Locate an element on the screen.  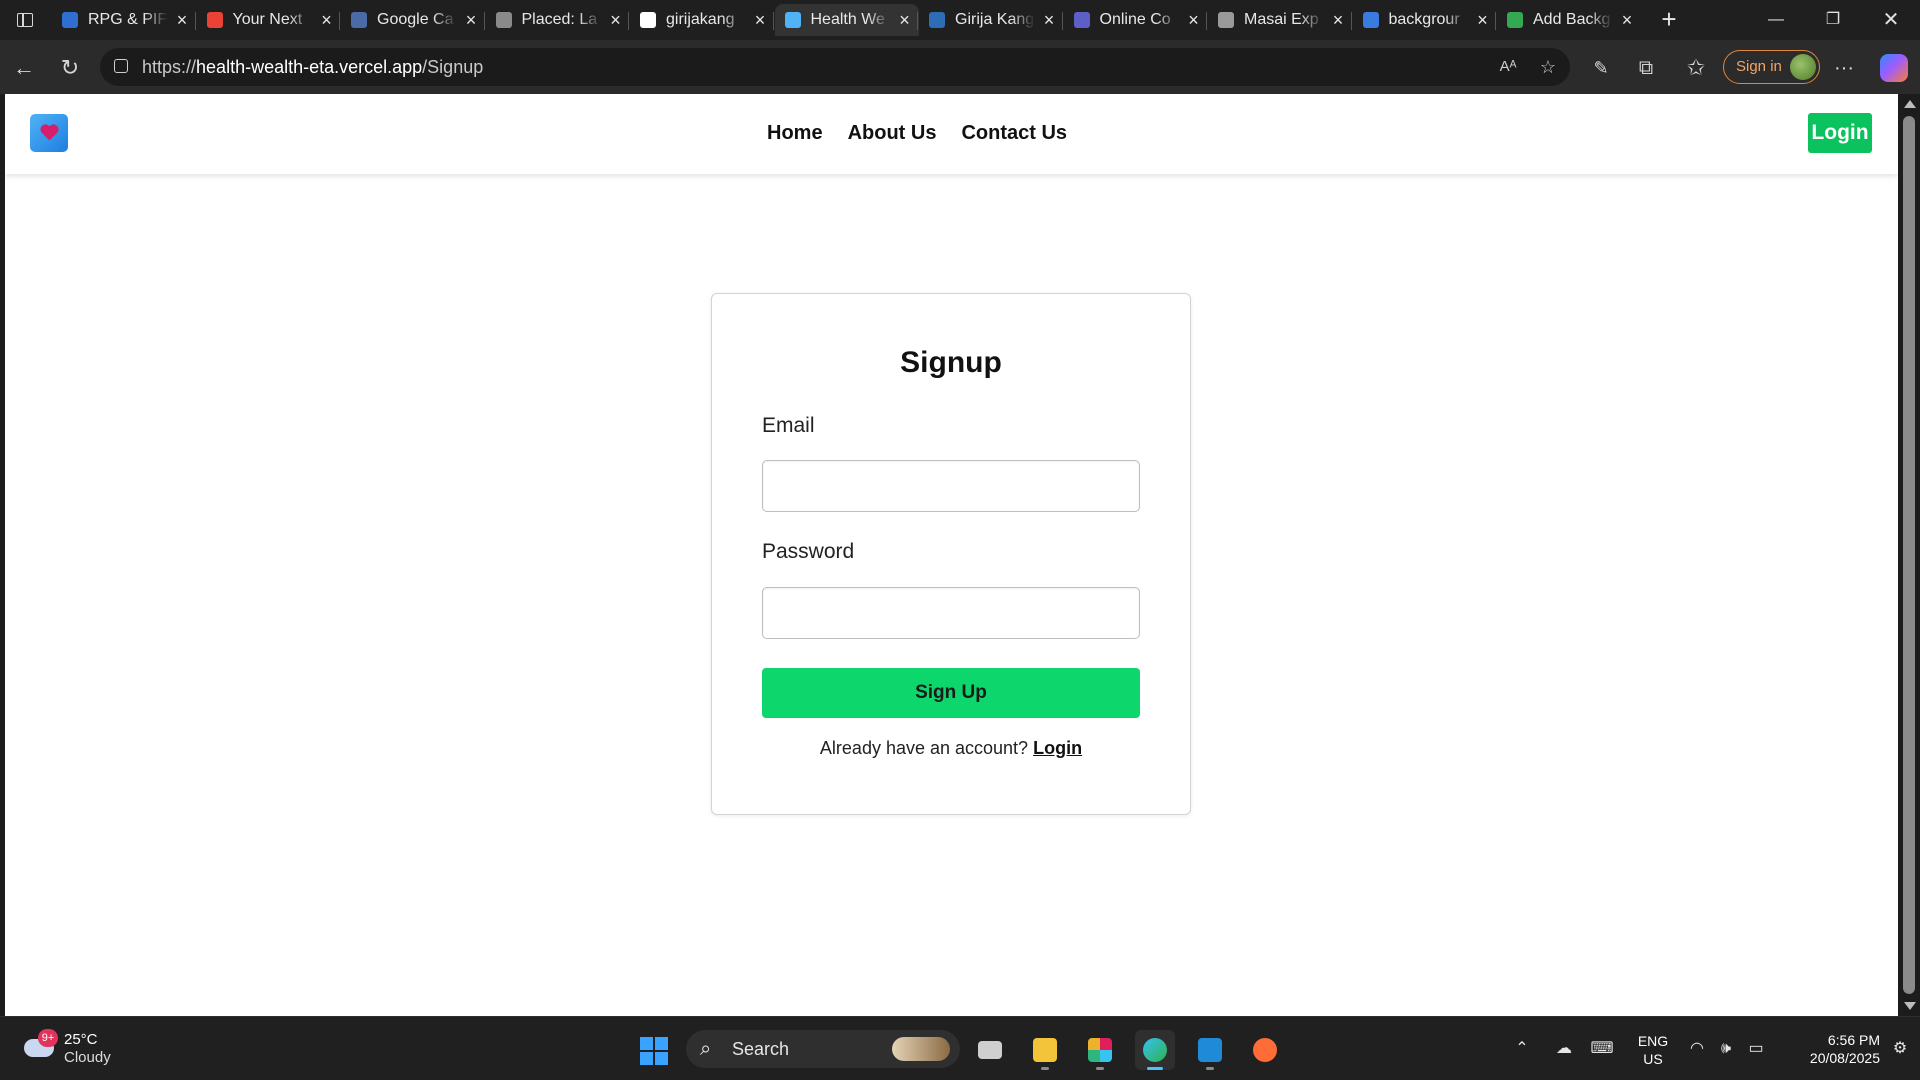
windows-start-icon is located at coordinates (654, 1051).